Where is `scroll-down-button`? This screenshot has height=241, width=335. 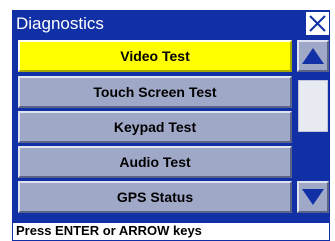 scroll-down-button is located at coordinates (313, 197).